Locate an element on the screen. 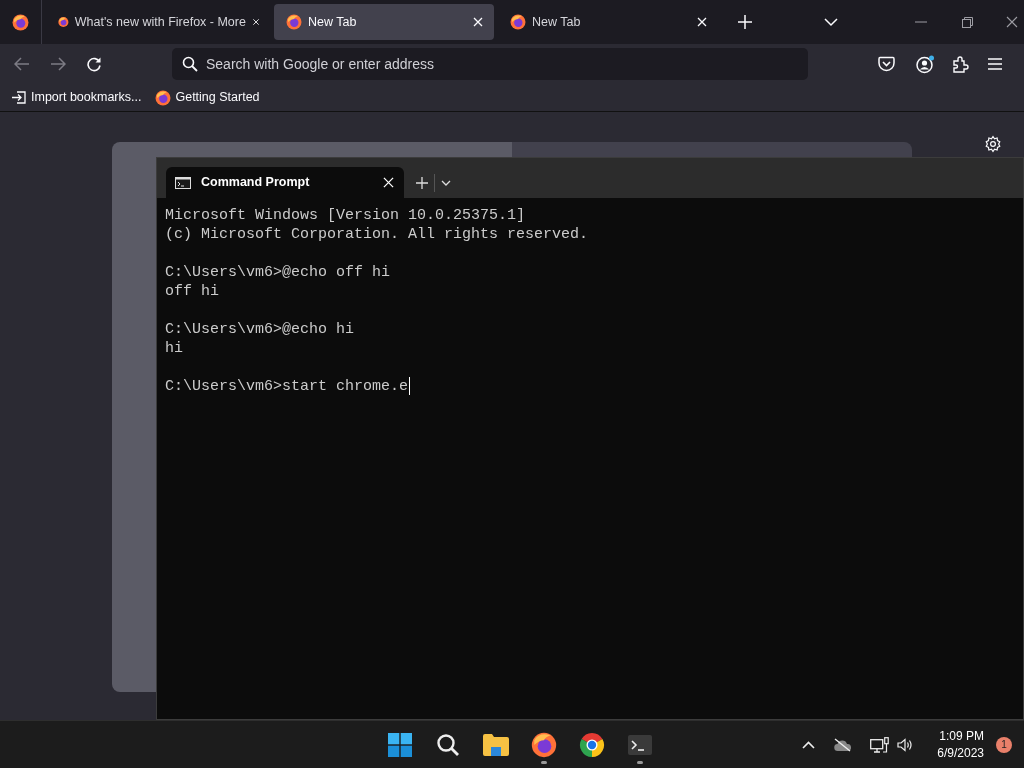 Image resolution: width=1024 pixels, height=768 pixels. console-icon is located at coordinates (183, 182).